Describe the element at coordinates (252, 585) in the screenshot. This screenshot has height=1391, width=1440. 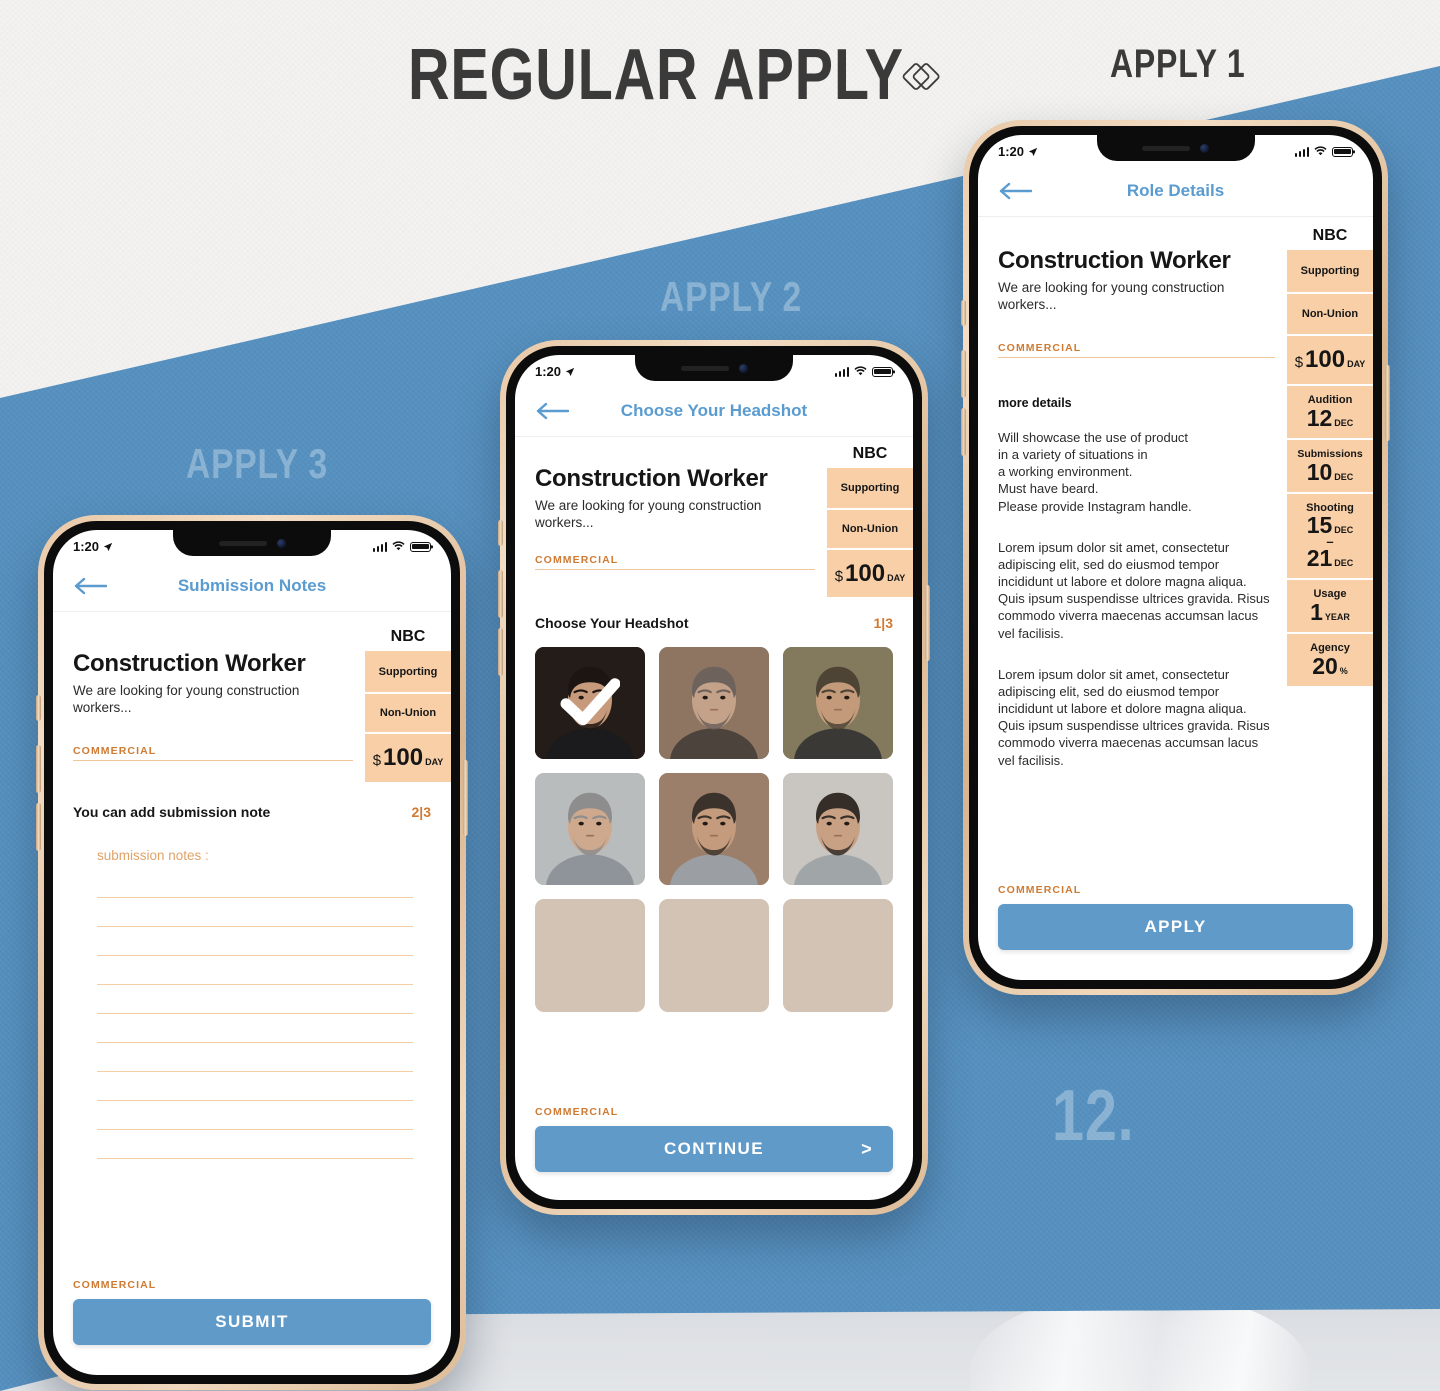
I see `phone3-nav-title: Submission Notes` at that location.